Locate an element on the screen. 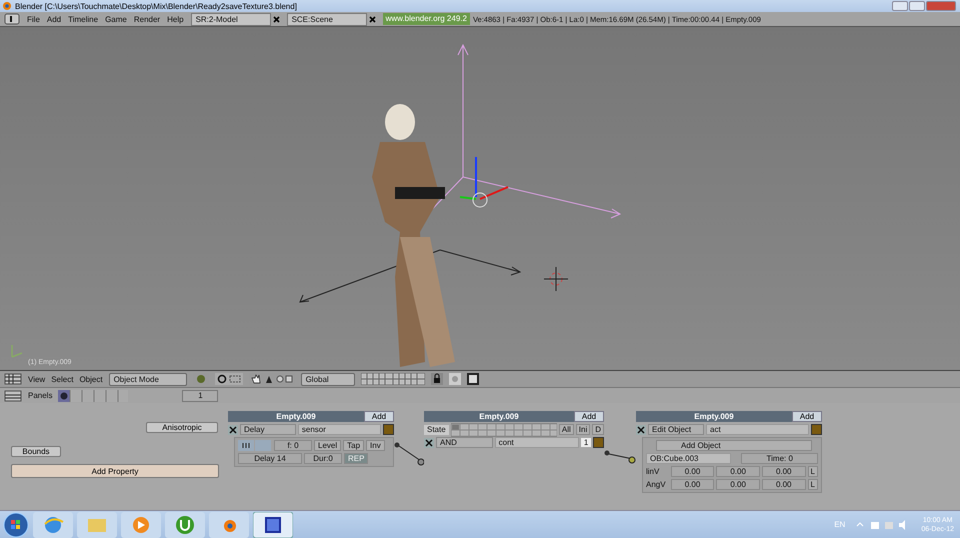  toggle-button: Inv is located at coordinates (375, 445).